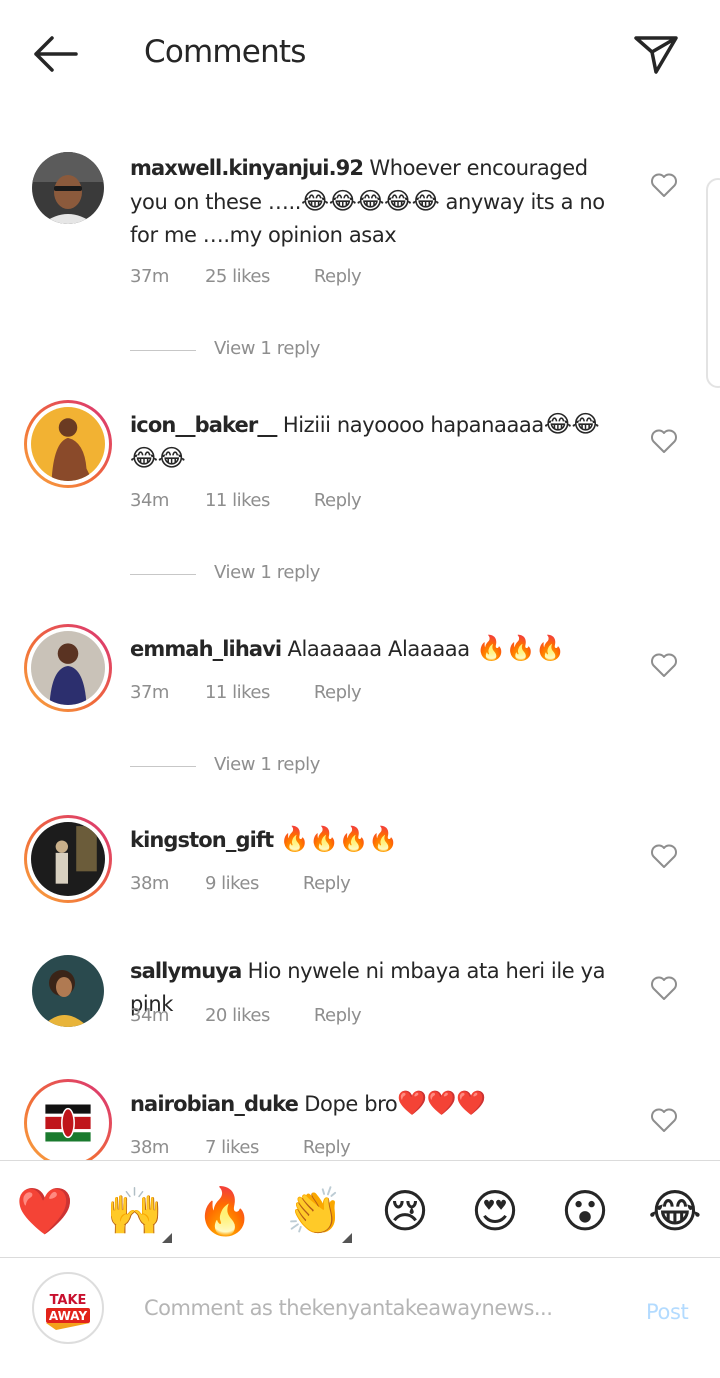 The width and height of the screenshot is (720, 1378). I want to click on comment-meta: 37m 11 likes Reply, so click(246, 692).